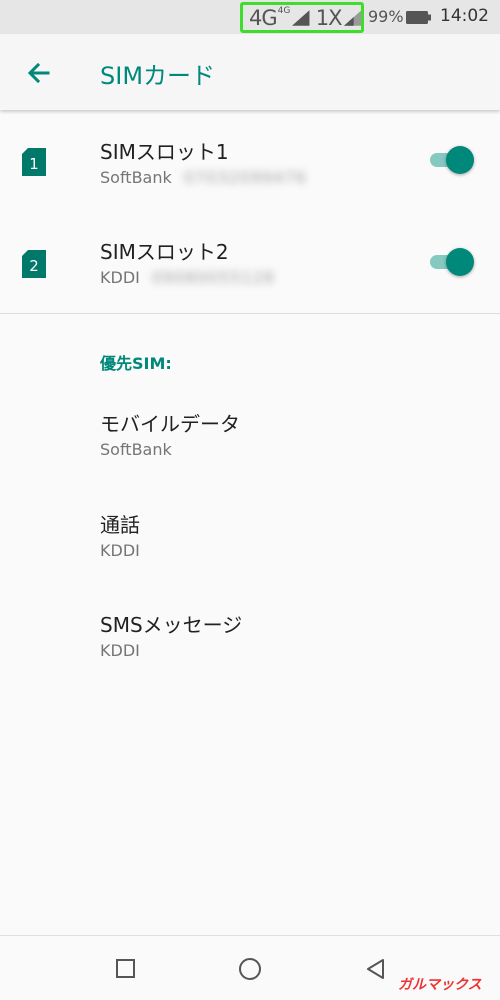 Image resolution: width=500 pixels, height=1000 pixels. I want to click on page-title: SIMカード, so click(158, 76).